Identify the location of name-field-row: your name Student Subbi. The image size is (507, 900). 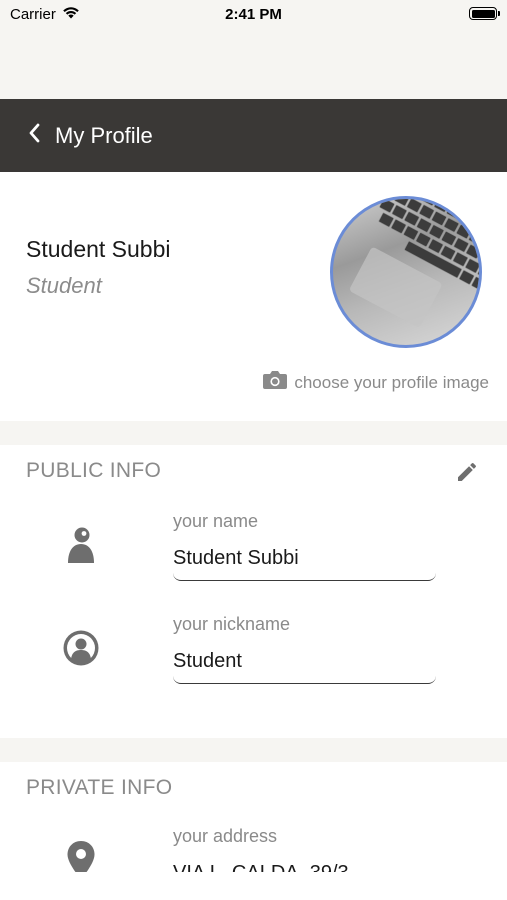
(253, 554).